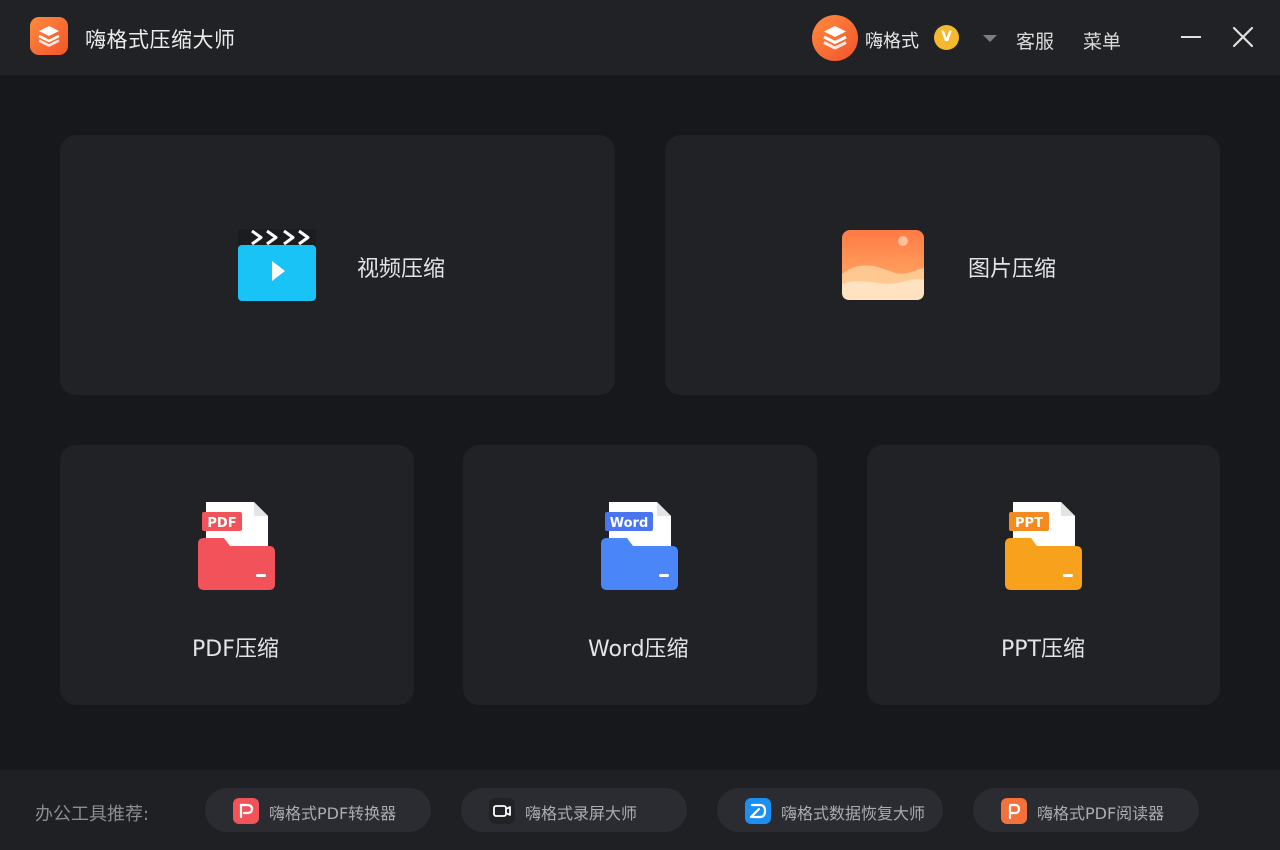 Image resolution: width=1280 pixels, height=850 pixels. I want to click on pdf-compress-card: PDF PDF压缩, so click(237, 575).